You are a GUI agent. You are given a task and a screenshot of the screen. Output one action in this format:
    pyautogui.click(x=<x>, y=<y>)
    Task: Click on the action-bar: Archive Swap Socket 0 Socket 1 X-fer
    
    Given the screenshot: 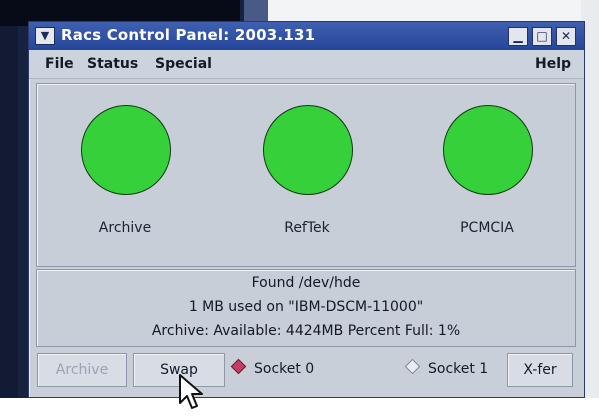 What is the action you would take?
    pyautogui.click(x=306, y=372)
    